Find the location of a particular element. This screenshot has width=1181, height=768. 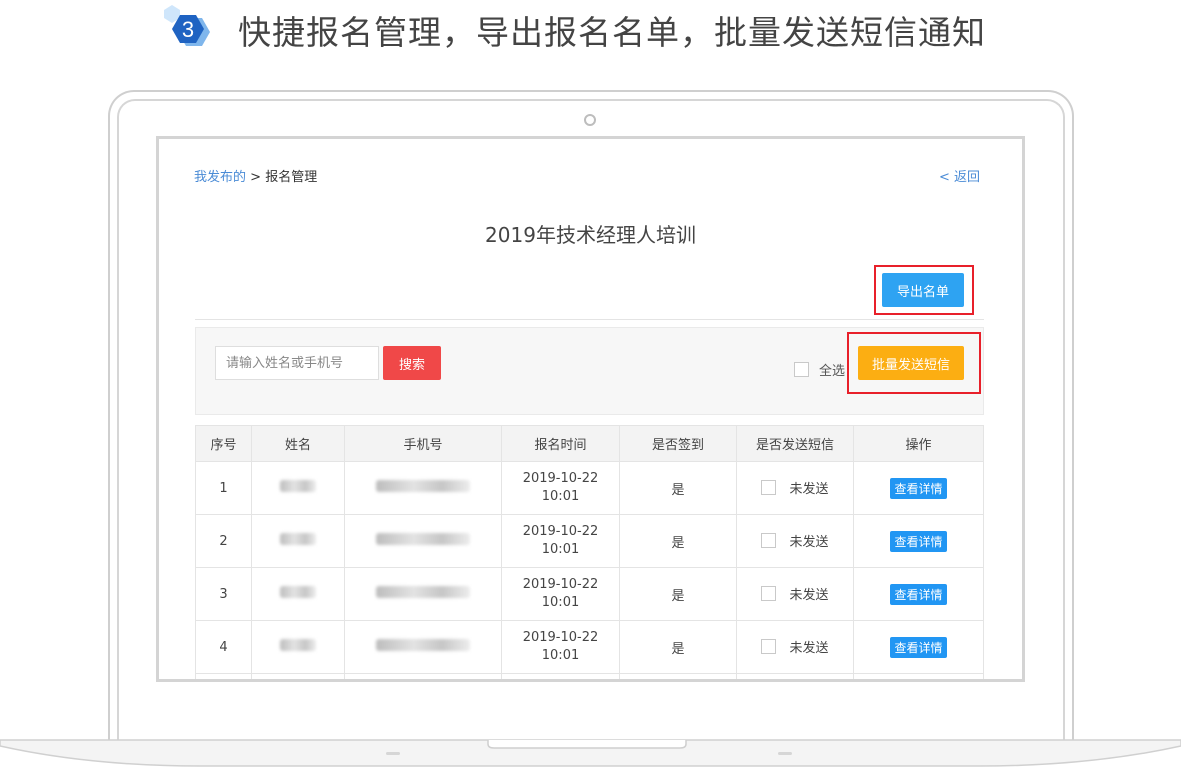

column-header-sms-sent: 是否发送短信 is located at coordinates (795, 443).